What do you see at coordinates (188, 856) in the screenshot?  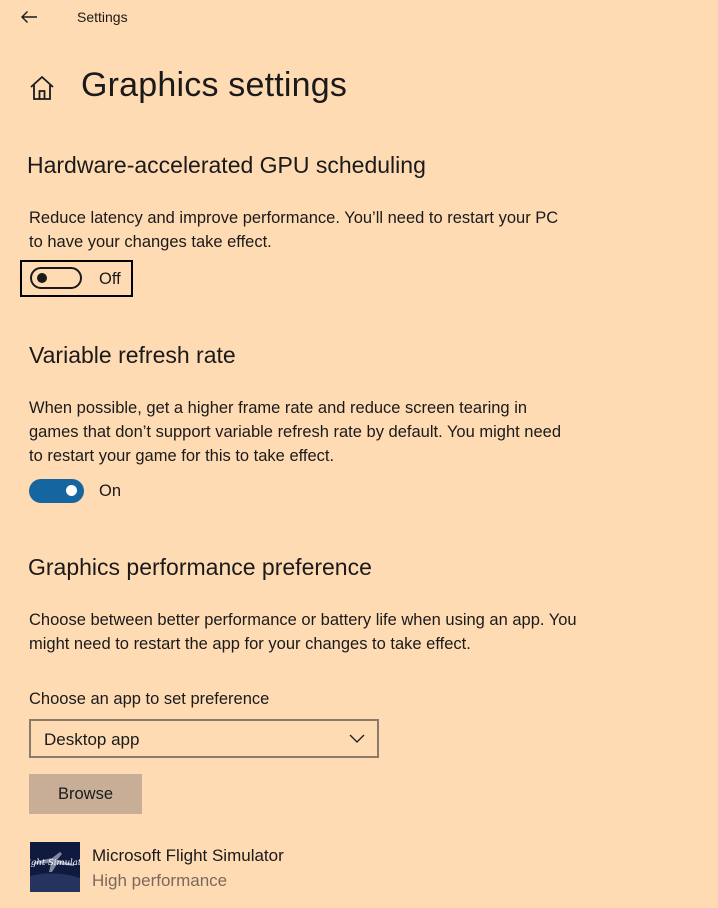 I see `app-name: Microsoft Flight Simulator` at bounding box center [188, 856].